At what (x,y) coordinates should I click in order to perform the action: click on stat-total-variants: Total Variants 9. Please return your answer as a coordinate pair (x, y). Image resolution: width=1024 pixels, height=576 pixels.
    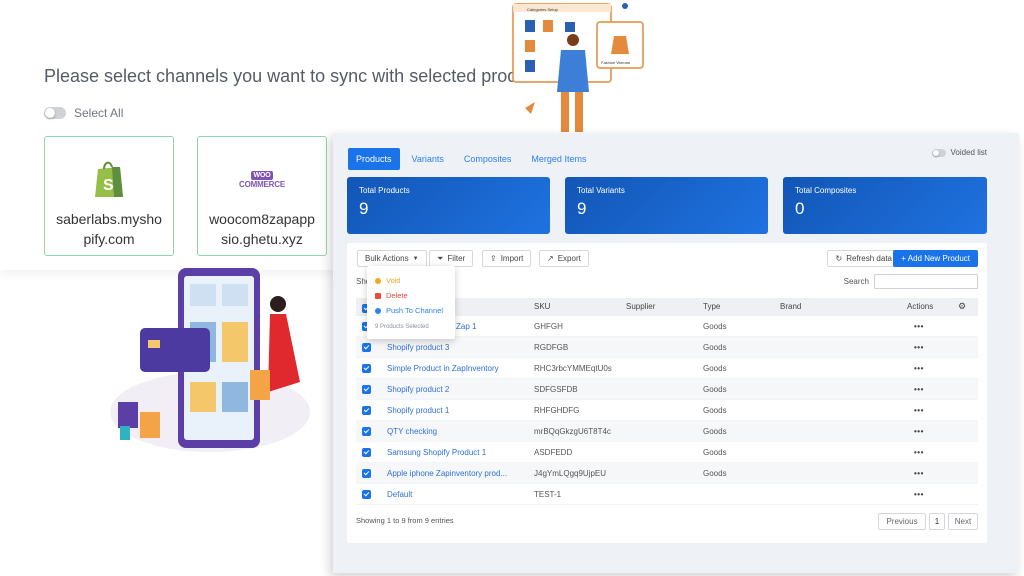
    Looking at the image, I should click on (666, 205).